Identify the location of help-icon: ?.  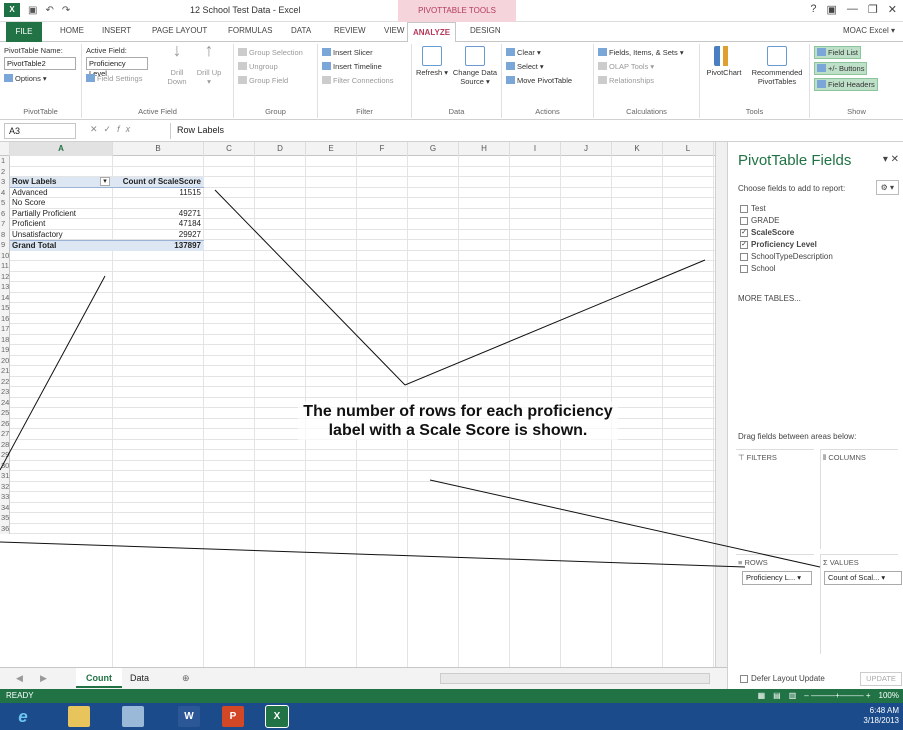
(813, 9).